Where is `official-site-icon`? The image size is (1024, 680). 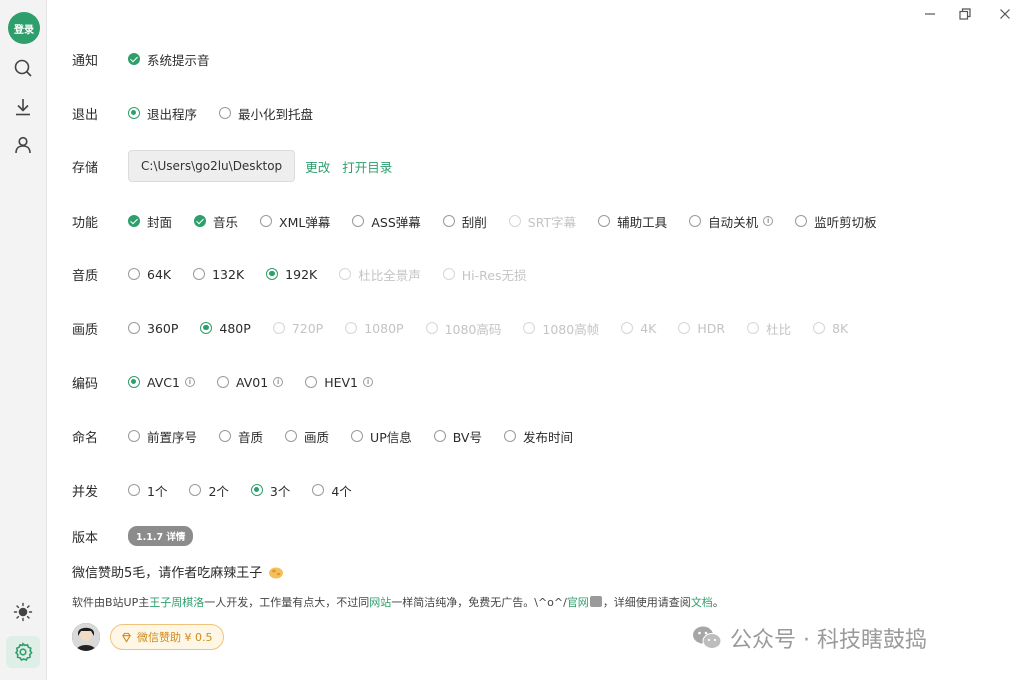
official-site-icon is located at coordinates (595, 601).